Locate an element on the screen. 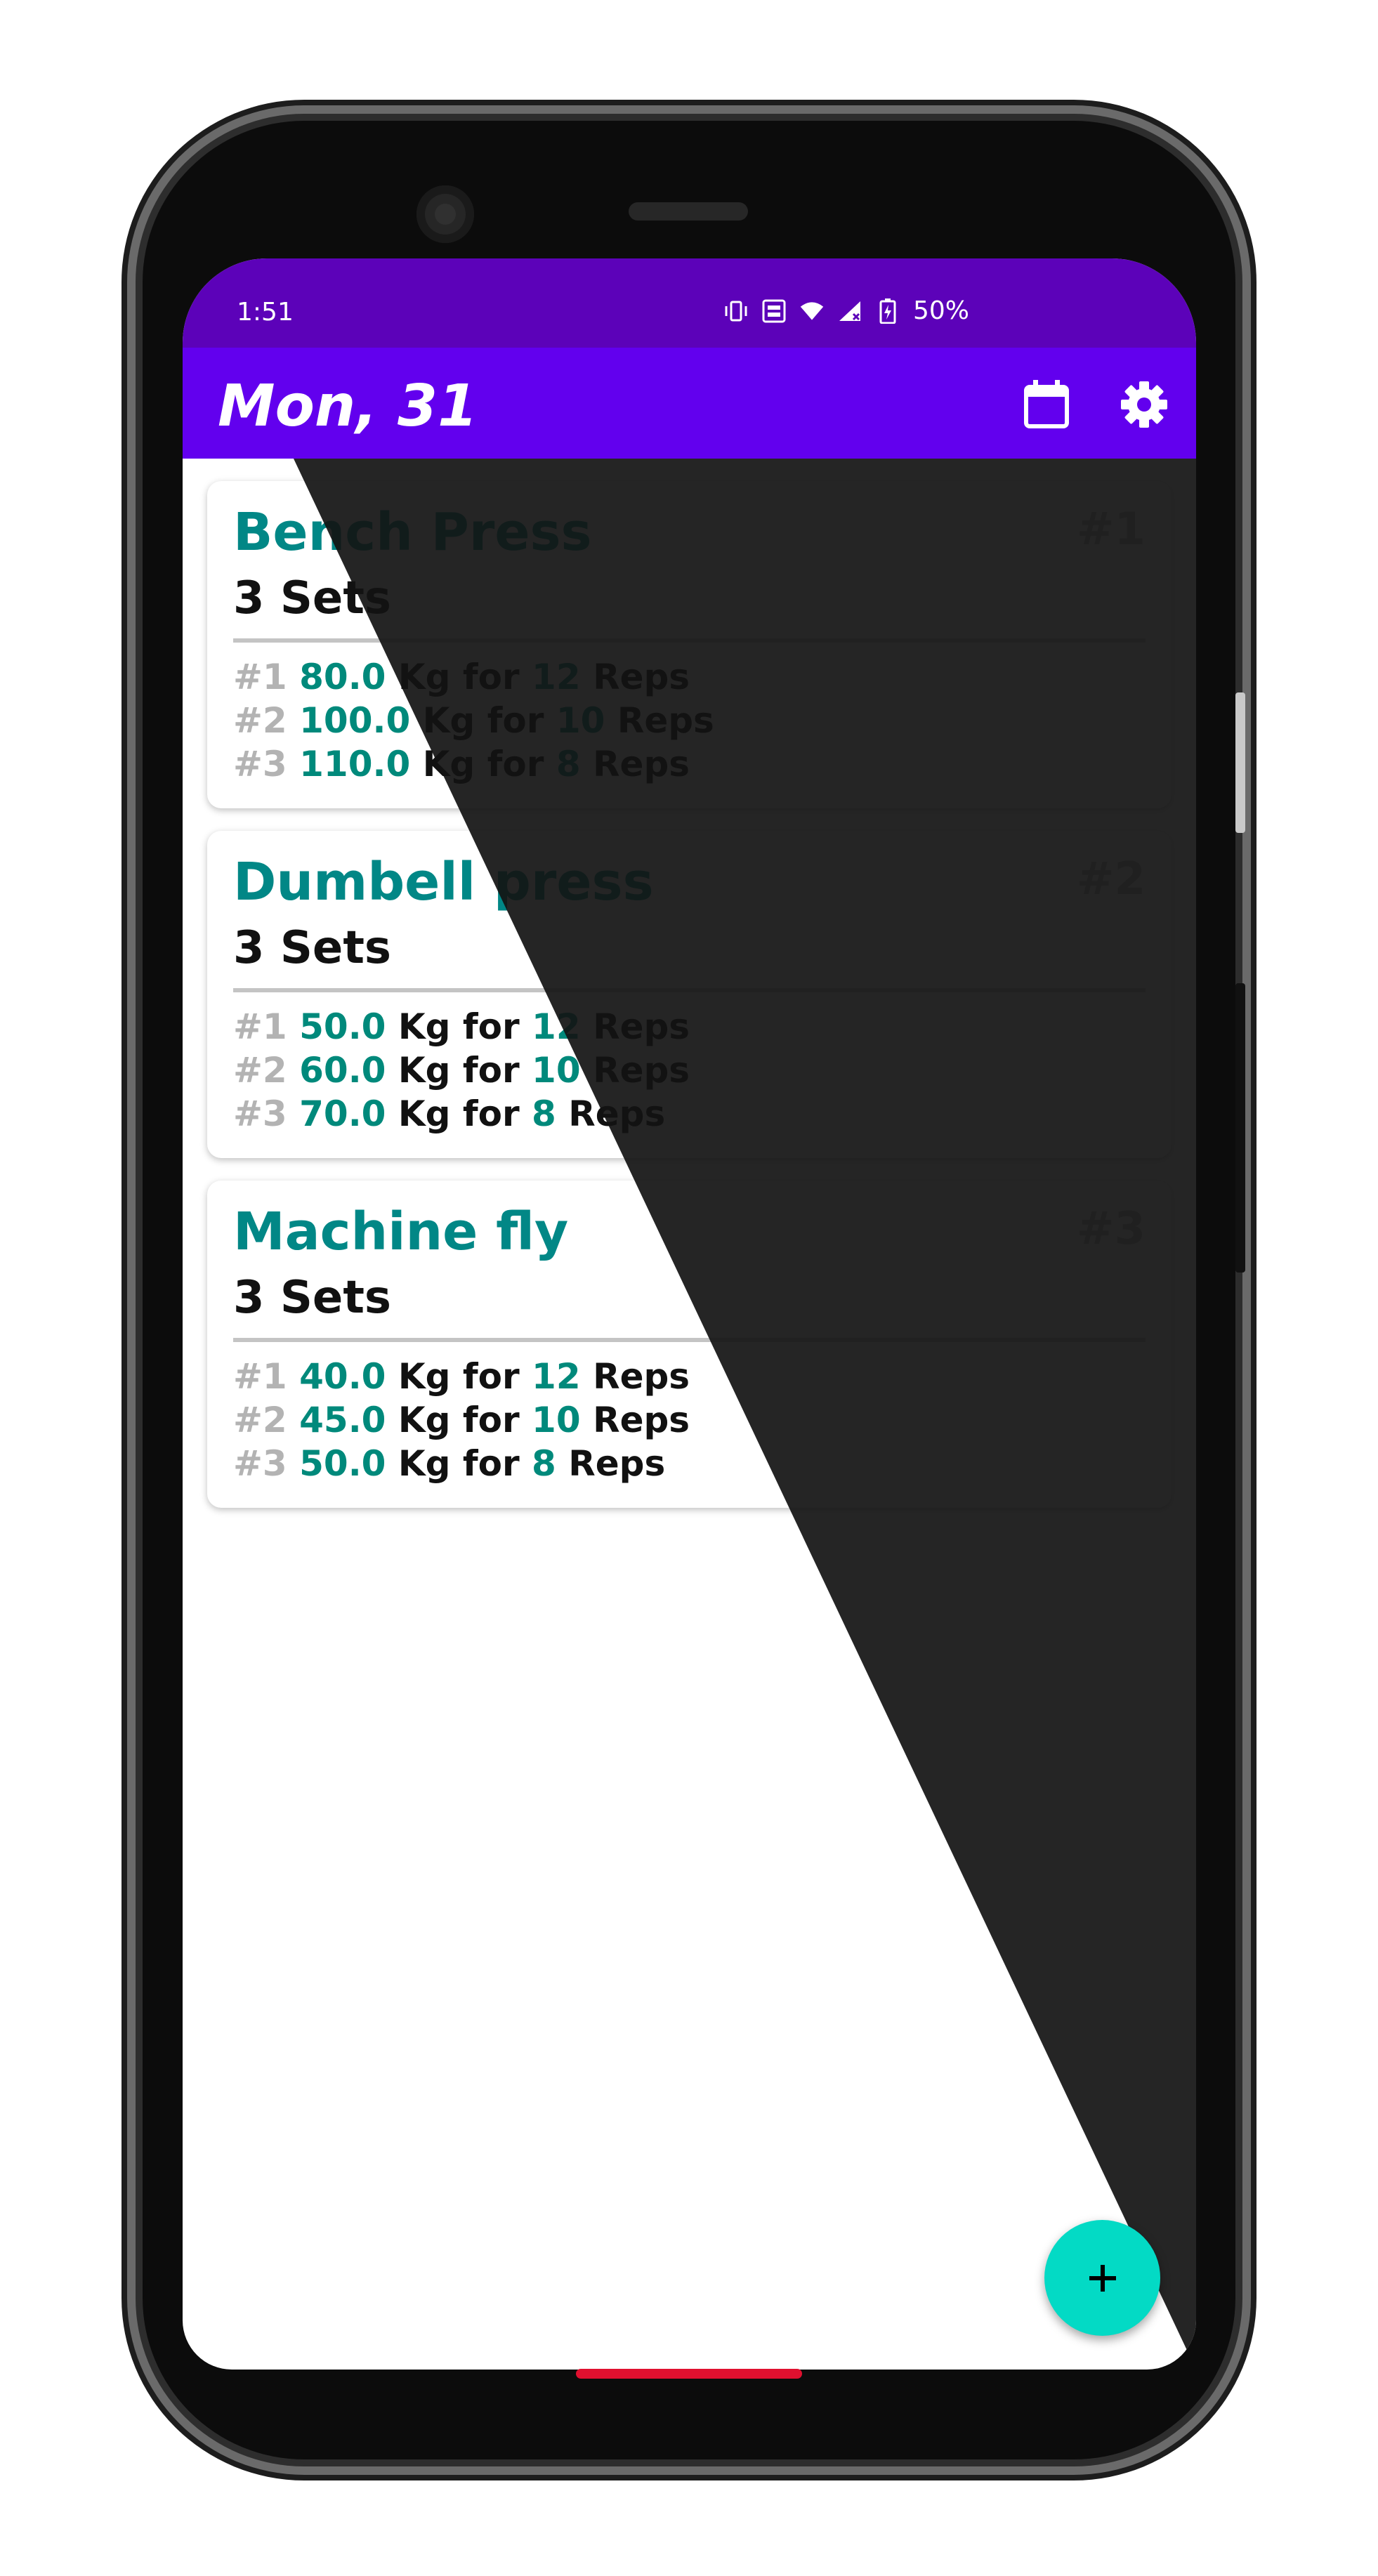 The width and height of the screenshot is (1378, 2576). status-time: 1:51 is located at coordinates (265, 312).